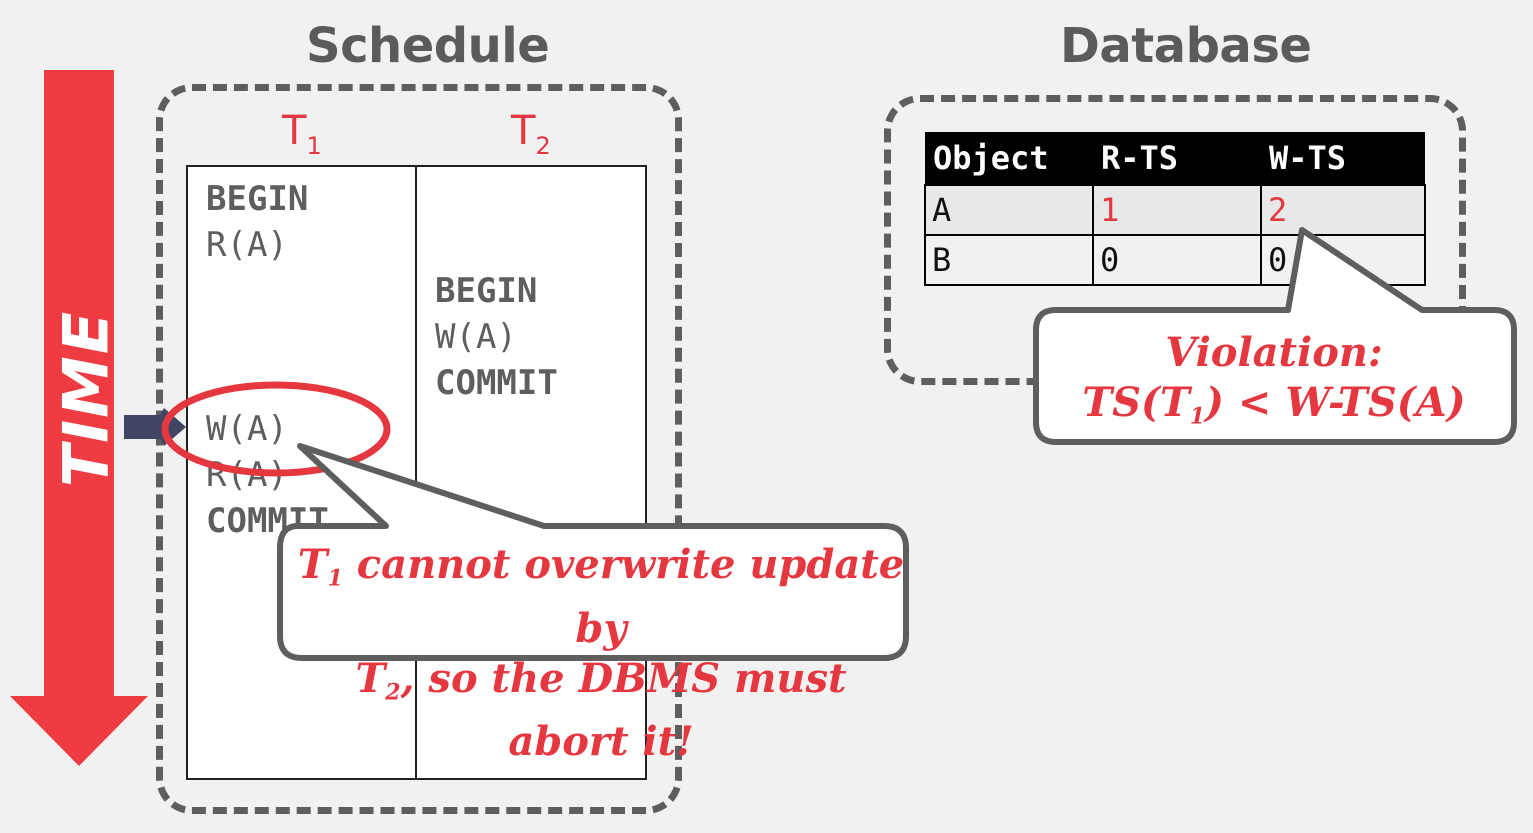  I want to click on t2-label: T2, so click(531, 134).